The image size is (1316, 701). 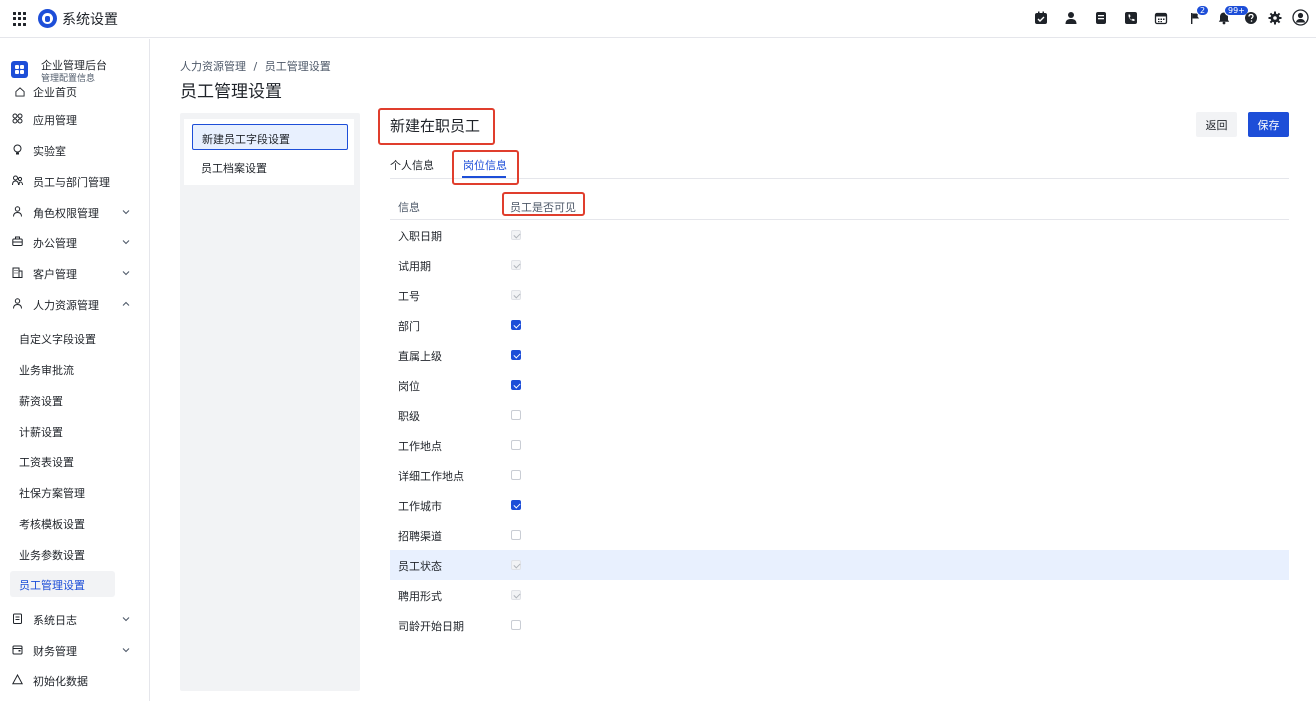 What do you see at coordinates (1071, 18) in the screenshot?
I see `user-icon` at bounding box center [1071, 18].